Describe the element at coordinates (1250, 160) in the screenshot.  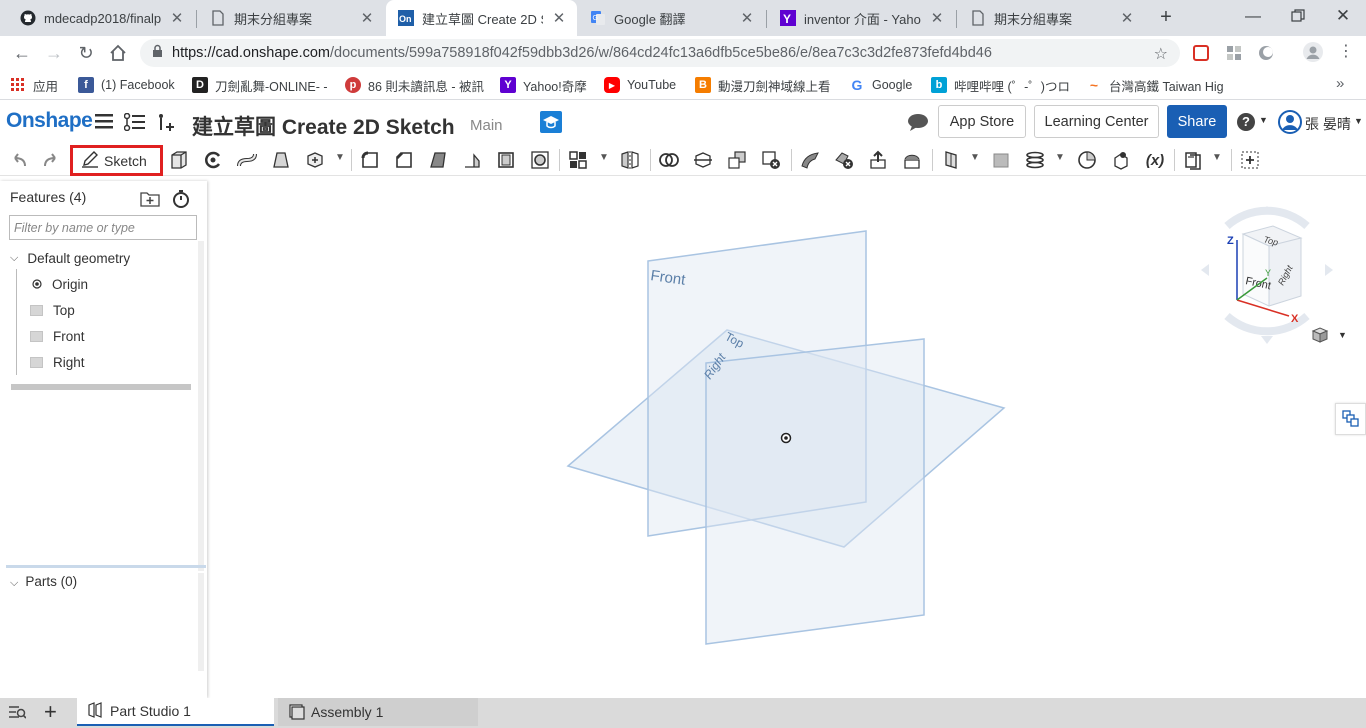
I see `add-custom-feature-icon` at that location.